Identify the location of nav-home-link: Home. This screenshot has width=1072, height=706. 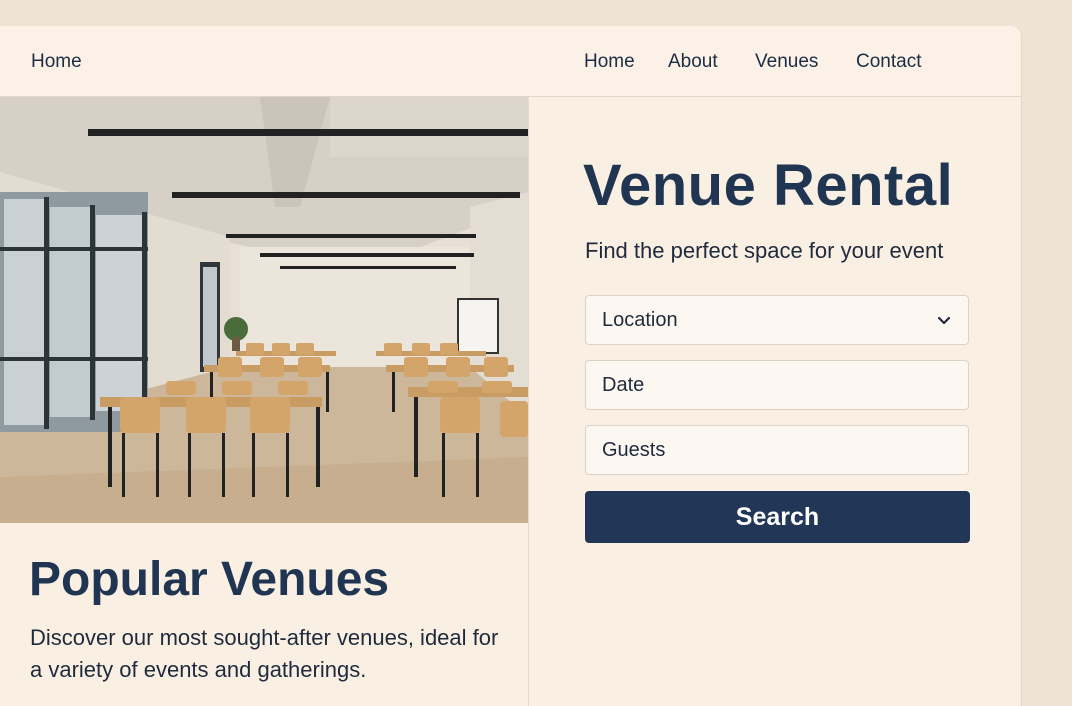
(609, 62).